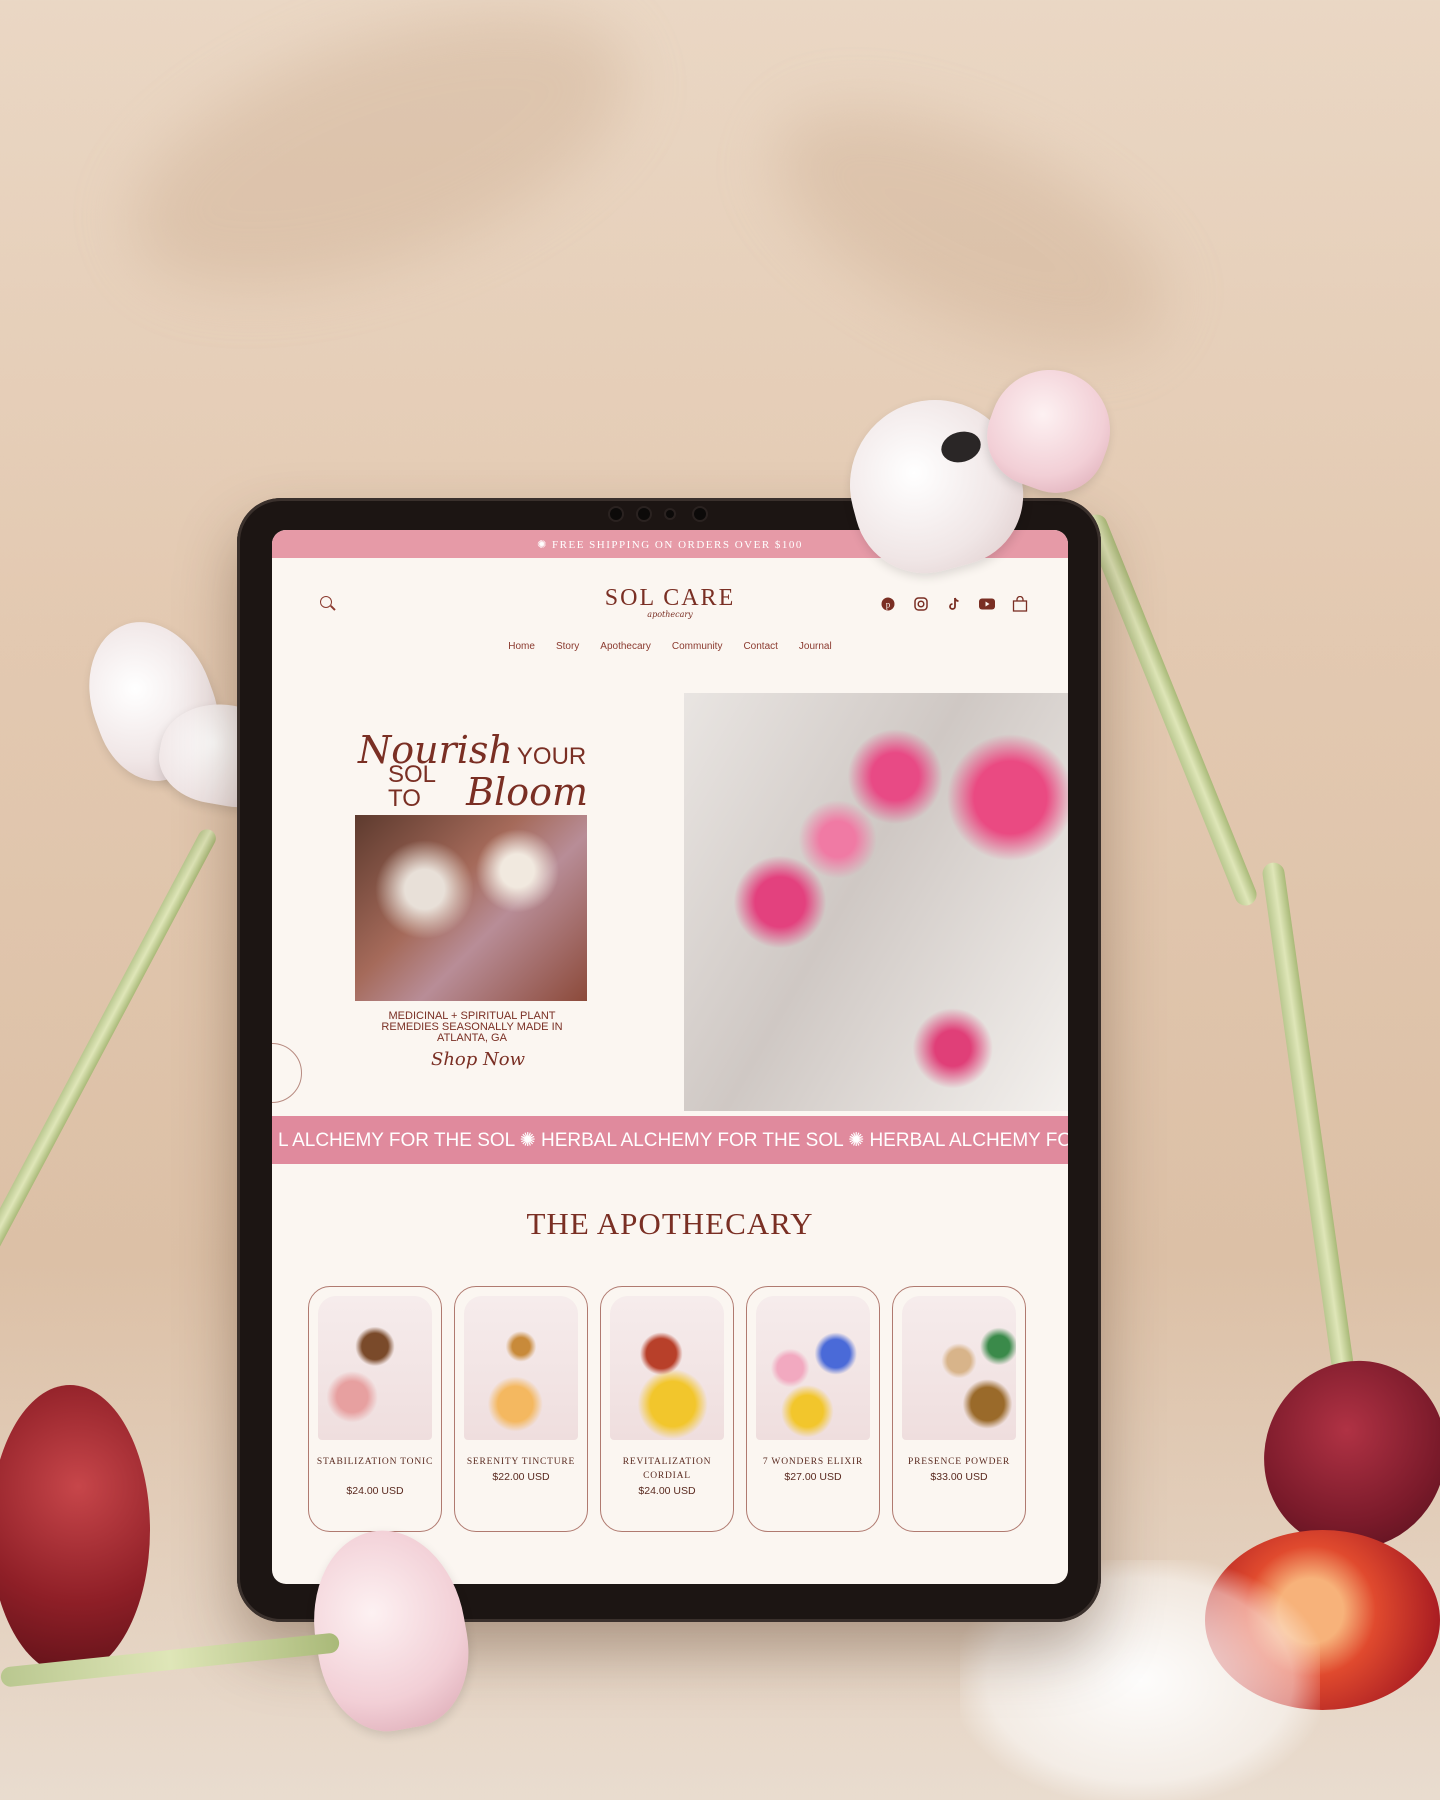 This screenshot has height=1800, width=1440. What do you see at coordinates (1171, 710) in the screenshot?
I see `flower-stem-right` at bounding box center [1171, 710].